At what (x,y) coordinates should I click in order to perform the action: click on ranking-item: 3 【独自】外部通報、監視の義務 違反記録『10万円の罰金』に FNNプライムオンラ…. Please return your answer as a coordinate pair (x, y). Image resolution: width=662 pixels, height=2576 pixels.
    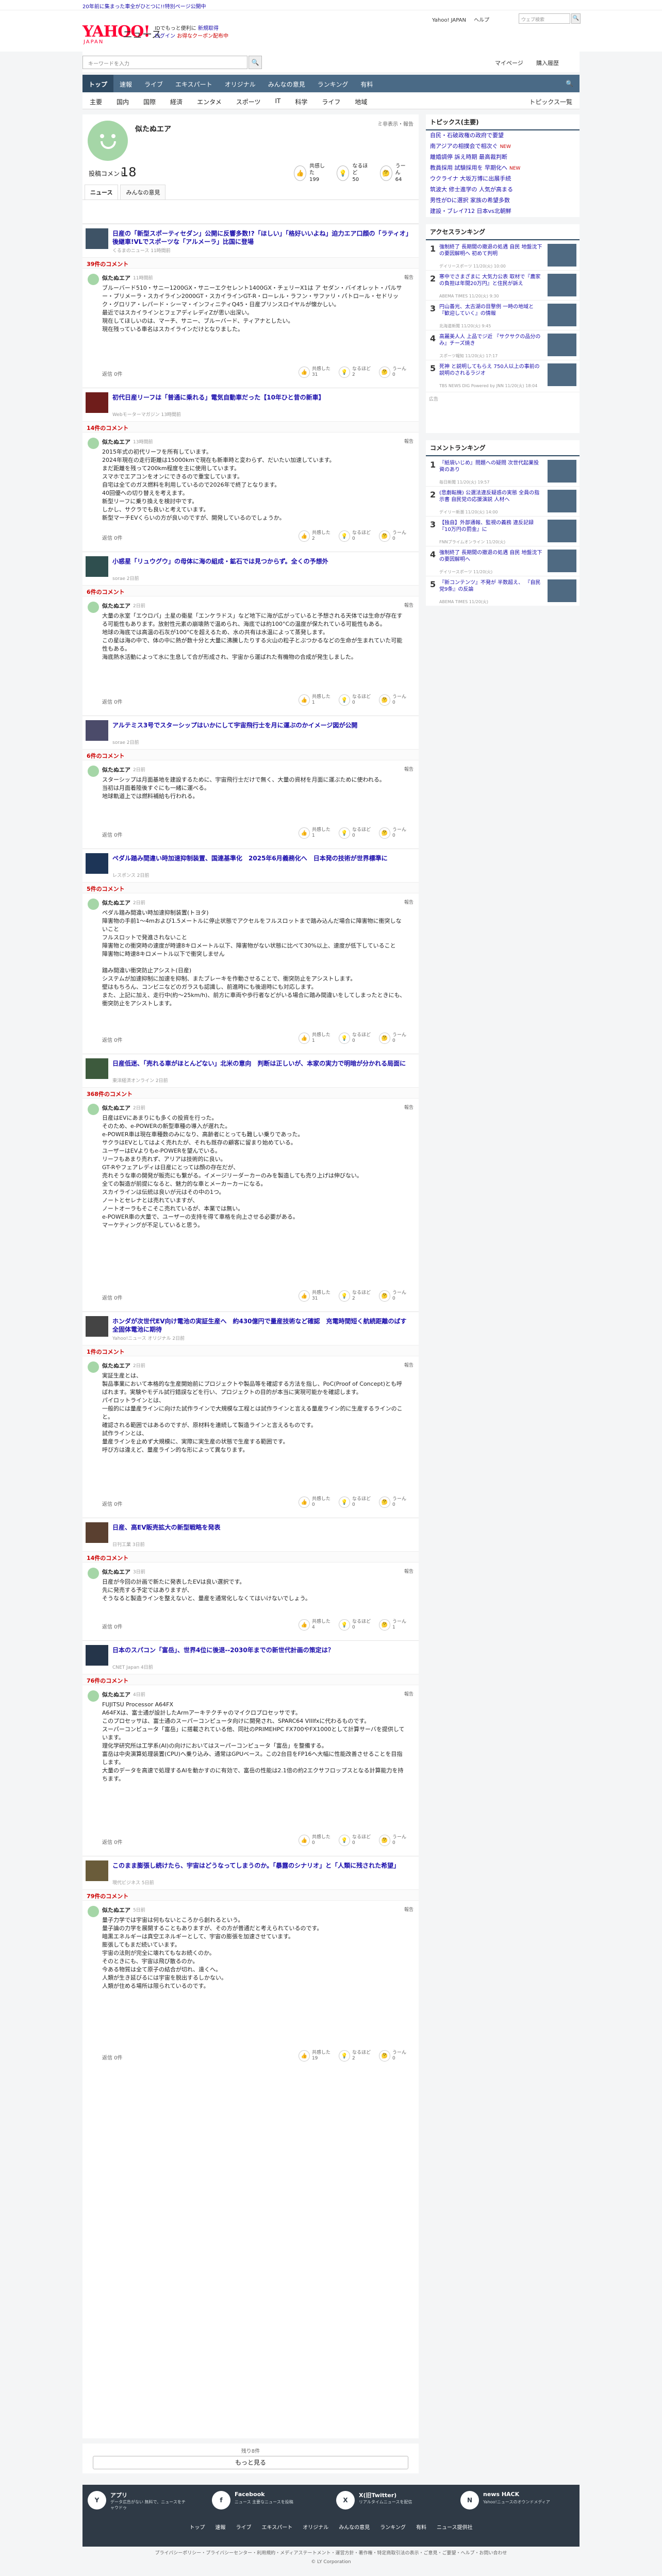
    Looking at the image, I should click on (503, 531).